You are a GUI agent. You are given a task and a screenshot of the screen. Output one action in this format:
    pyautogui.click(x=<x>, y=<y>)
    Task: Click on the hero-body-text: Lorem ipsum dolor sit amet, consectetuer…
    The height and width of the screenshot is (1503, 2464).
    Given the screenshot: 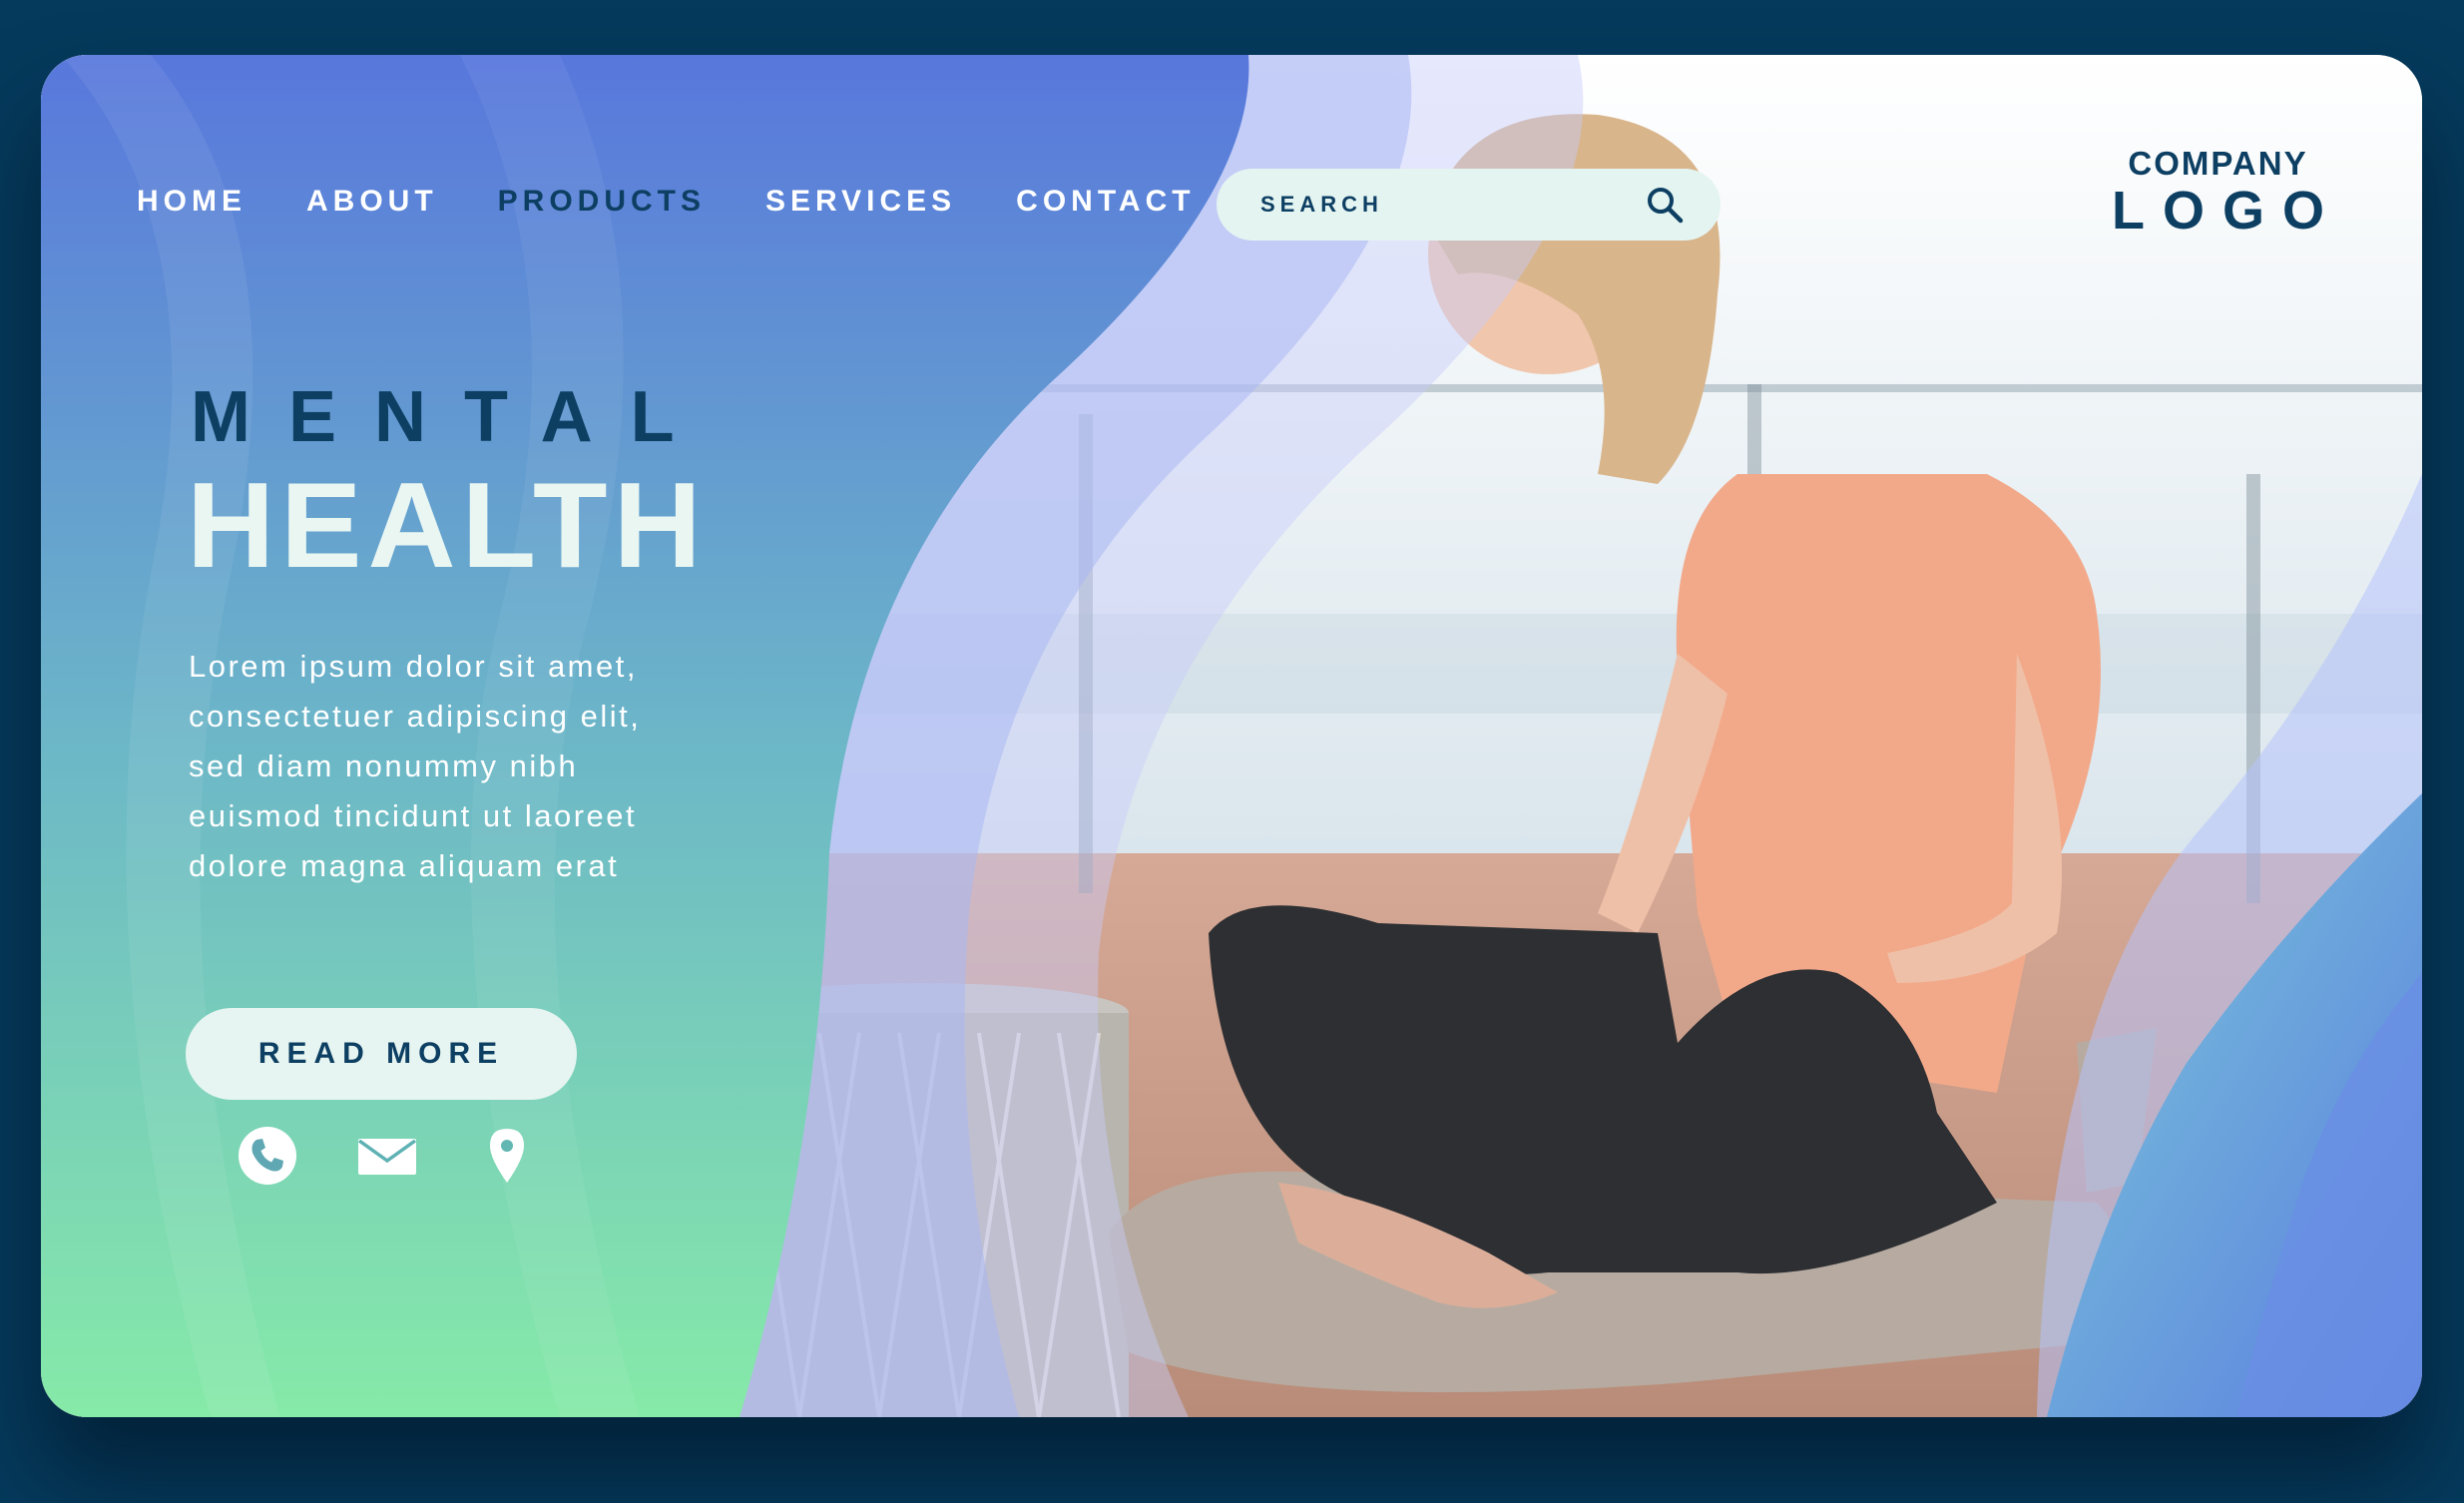 What is the action you would take?
    pyautogui.click(x=415, y=766)
    